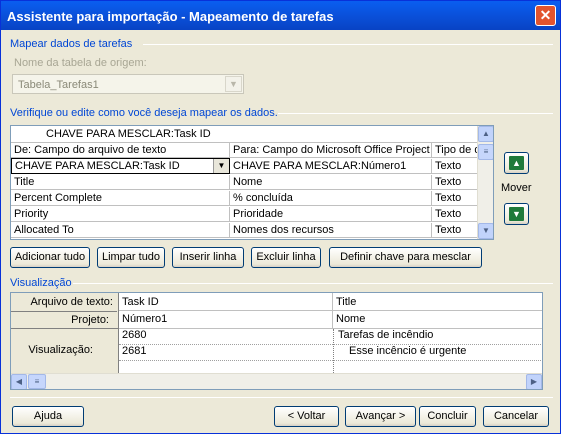 The image size is (561, 434). What do you see at coordinates (80, 63) in the screenshot?
I see `source-table-label: Nome da tabela de origem:` at bounding box center [80, 63].